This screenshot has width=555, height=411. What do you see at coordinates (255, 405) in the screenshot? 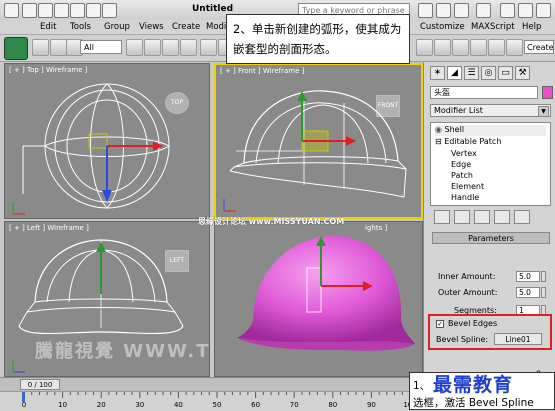
I see `track-tick-label: 60` at bounding box center [255, 405].